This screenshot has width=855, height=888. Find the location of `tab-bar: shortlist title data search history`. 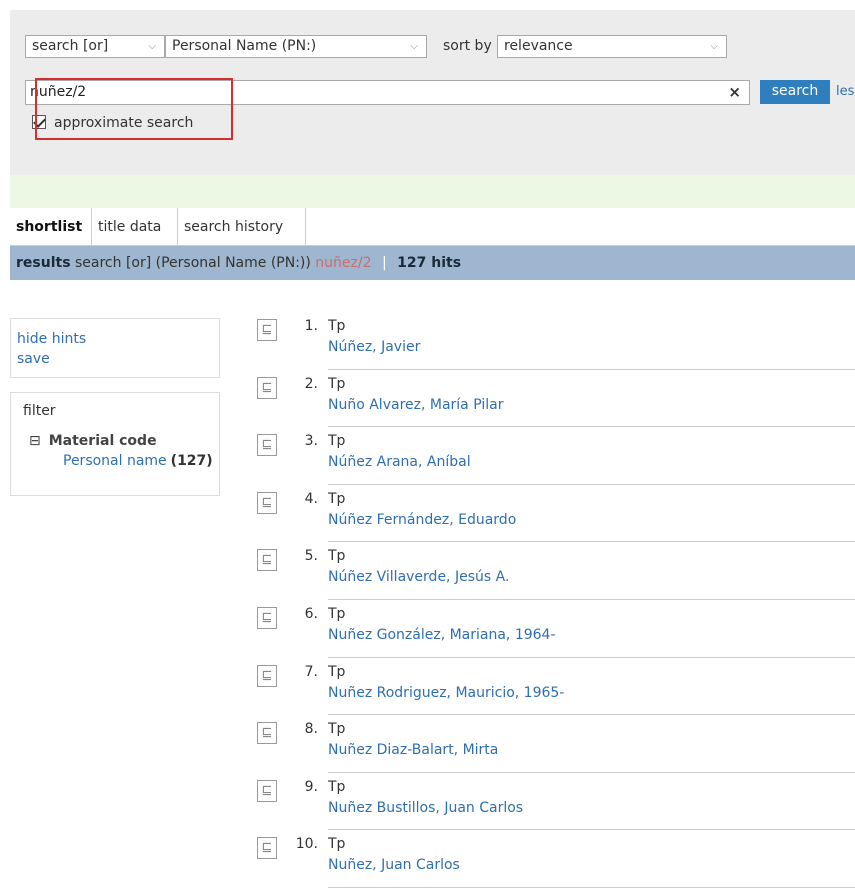

tab-bar: shortlist title data search history is located at coordinates (432, 227).